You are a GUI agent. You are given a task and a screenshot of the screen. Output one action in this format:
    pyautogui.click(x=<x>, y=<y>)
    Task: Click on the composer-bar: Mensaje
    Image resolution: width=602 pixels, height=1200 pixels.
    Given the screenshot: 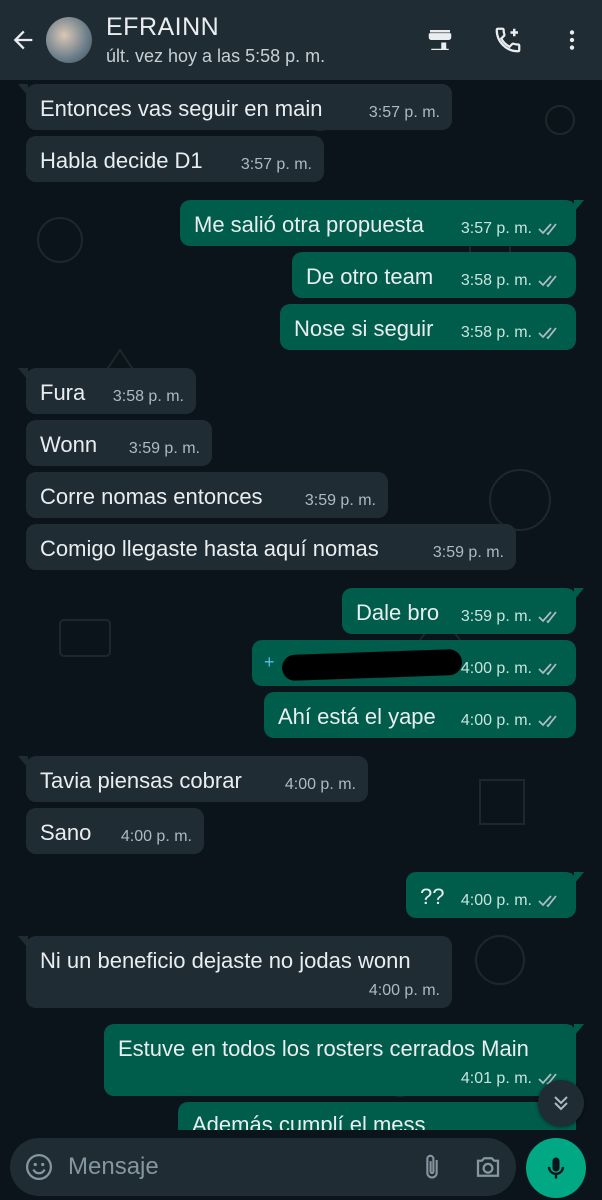 What is the action you would take?
    pyautogui.click(x=301, y=1165)
    